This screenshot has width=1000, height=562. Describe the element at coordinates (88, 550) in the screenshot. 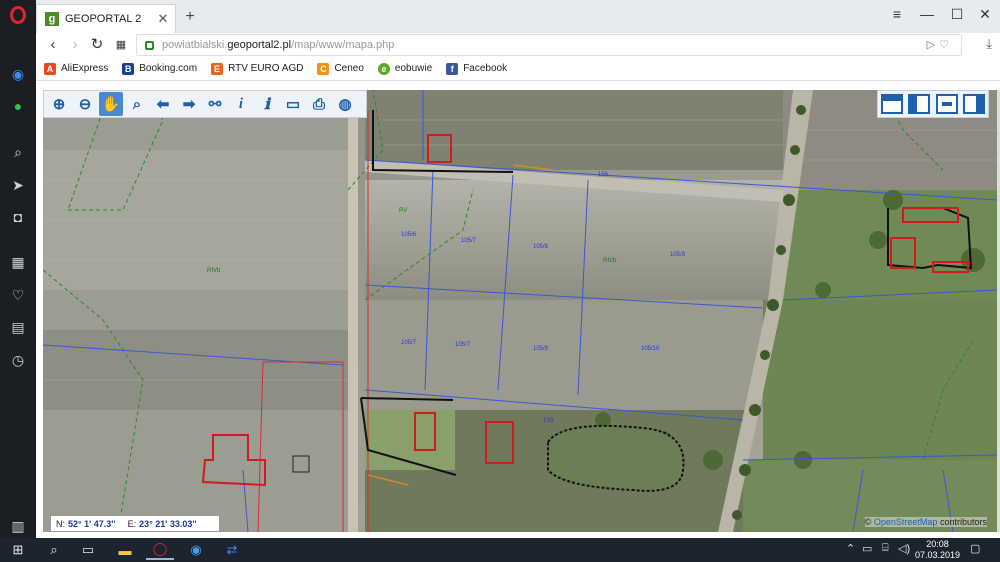

I see `task-view-icon: ▭` at that location.